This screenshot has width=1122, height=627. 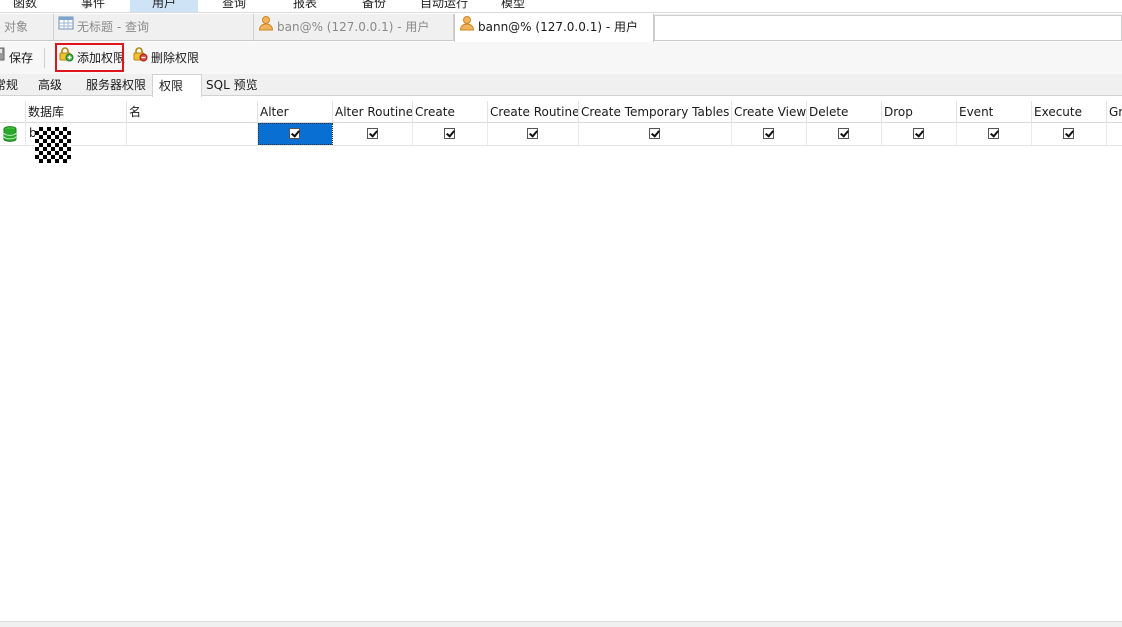 What do you see at coordinates (305, 6) in the screenshot?
I see `menu-reports: 报表` at bounding box center [305, 6].